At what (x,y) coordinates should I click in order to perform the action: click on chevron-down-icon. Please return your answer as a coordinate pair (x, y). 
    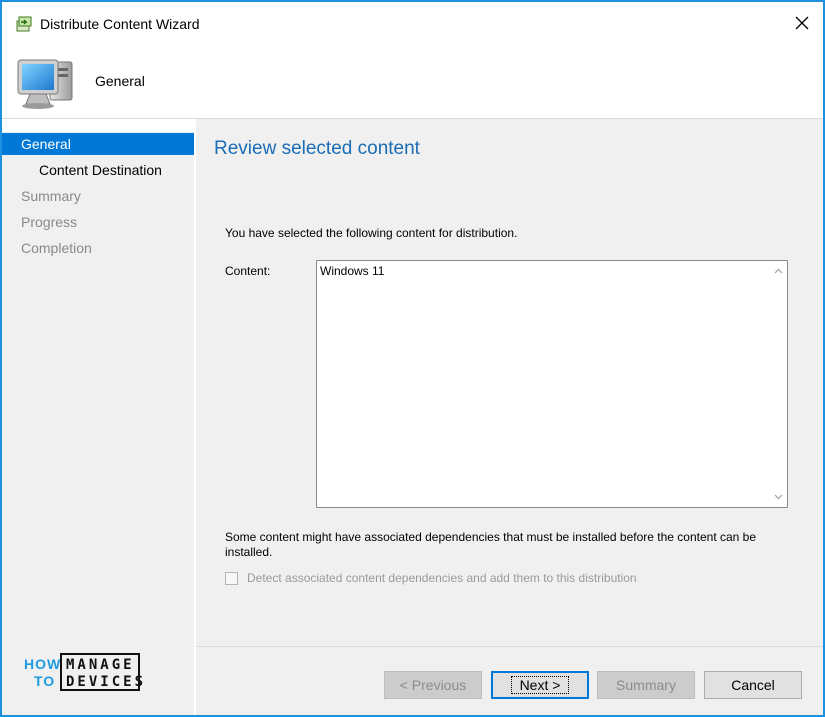
    Looking at the image, I should click on (778, 497).